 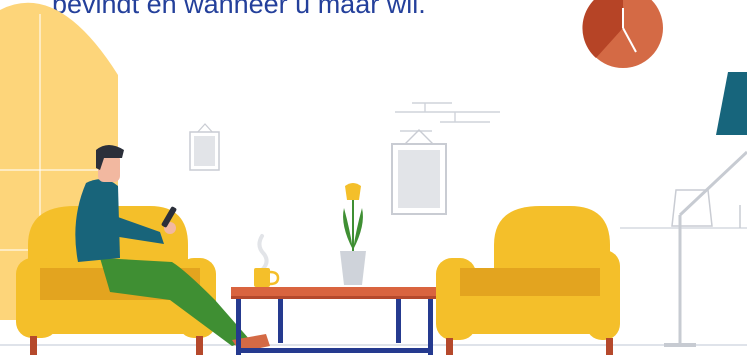 What do you see at coordinates (267, 260) in the screenshot?
I see `coffee-mug-icon` at bounding box center [267, 260].